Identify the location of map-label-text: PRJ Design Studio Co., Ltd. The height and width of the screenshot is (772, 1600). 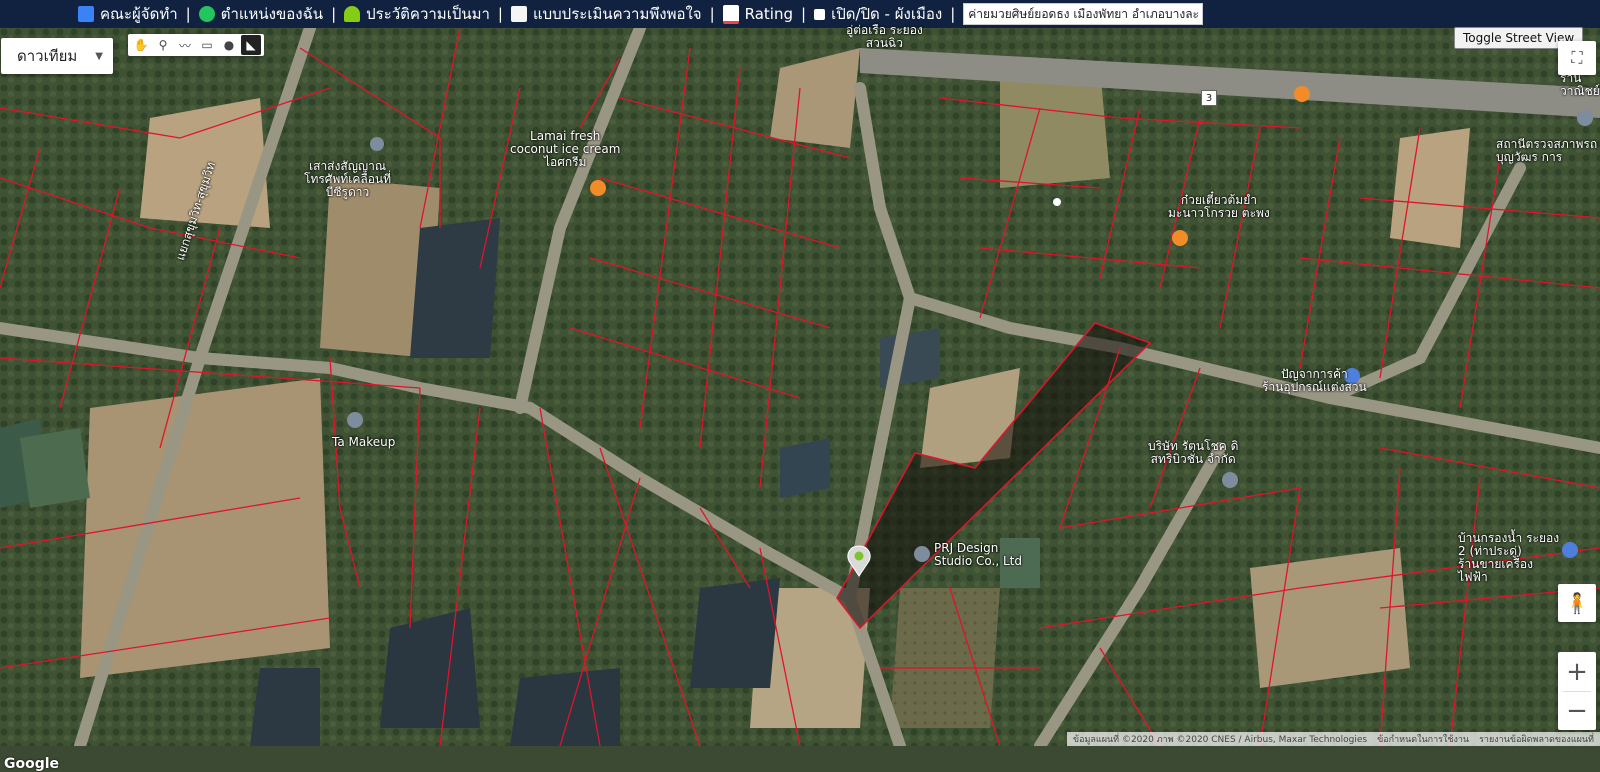
(978, 554).